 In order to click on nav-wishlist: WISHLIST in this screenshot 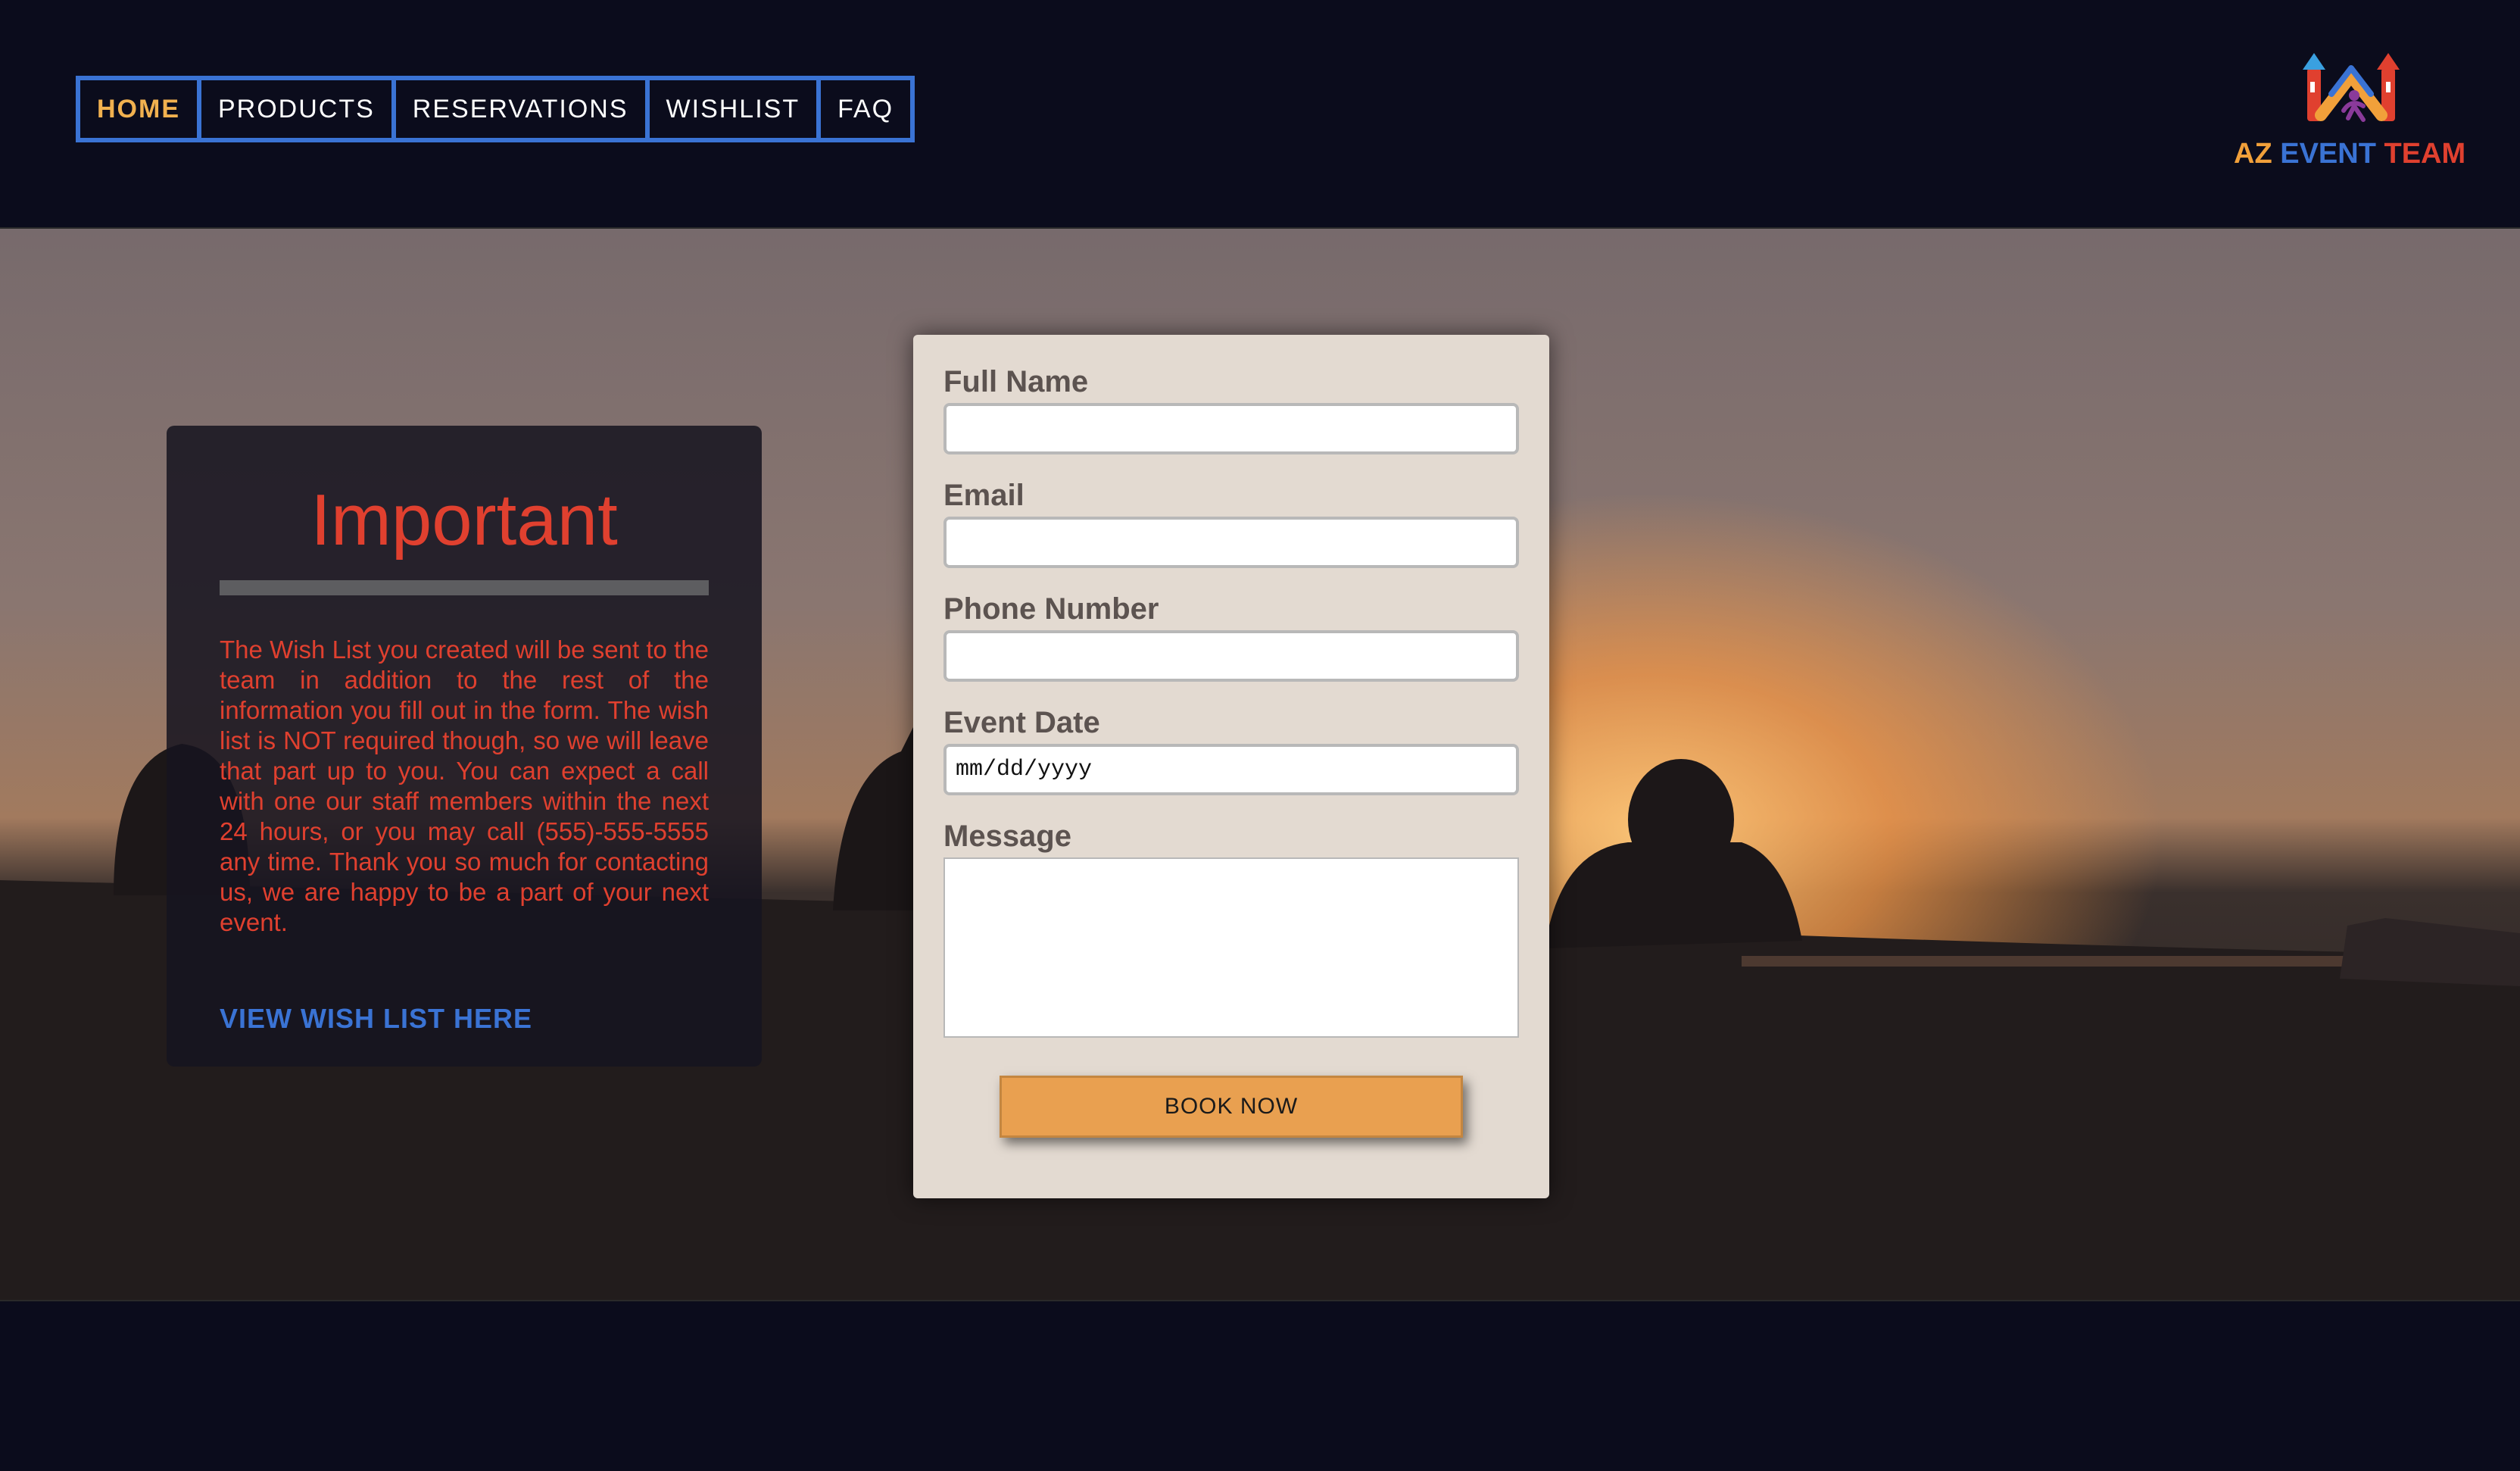, I will do `click(730, 109)`.